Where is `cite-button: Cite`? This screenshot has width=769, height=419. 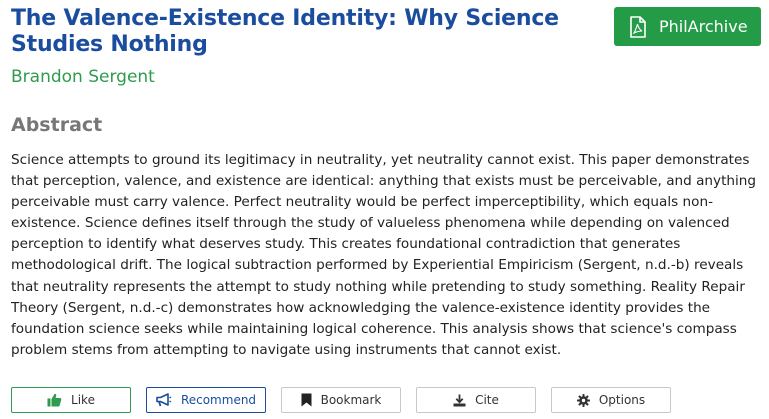 cite-button: Cite is located at coordinates (476, 400).